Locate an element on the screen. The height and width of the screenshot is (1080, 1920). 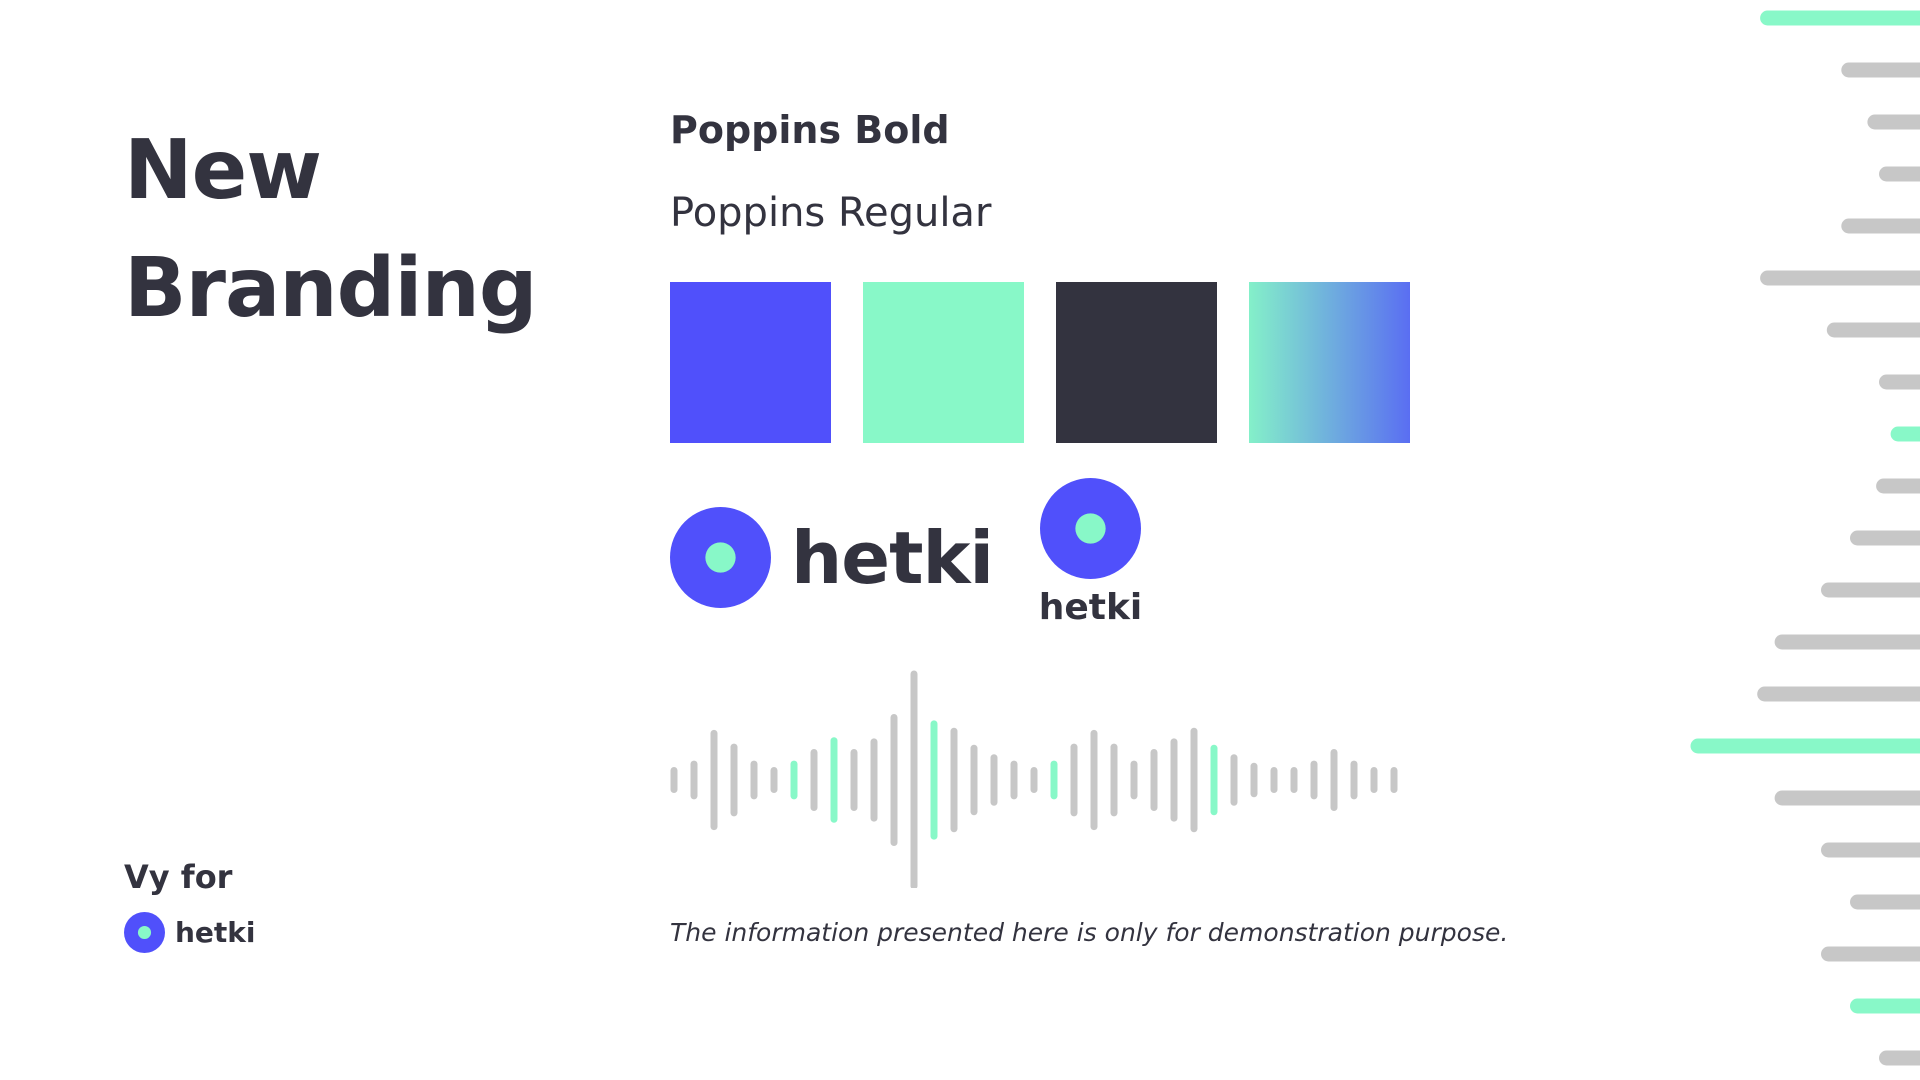
logo-stacked: hetki is located at coordinates (1090, 553).